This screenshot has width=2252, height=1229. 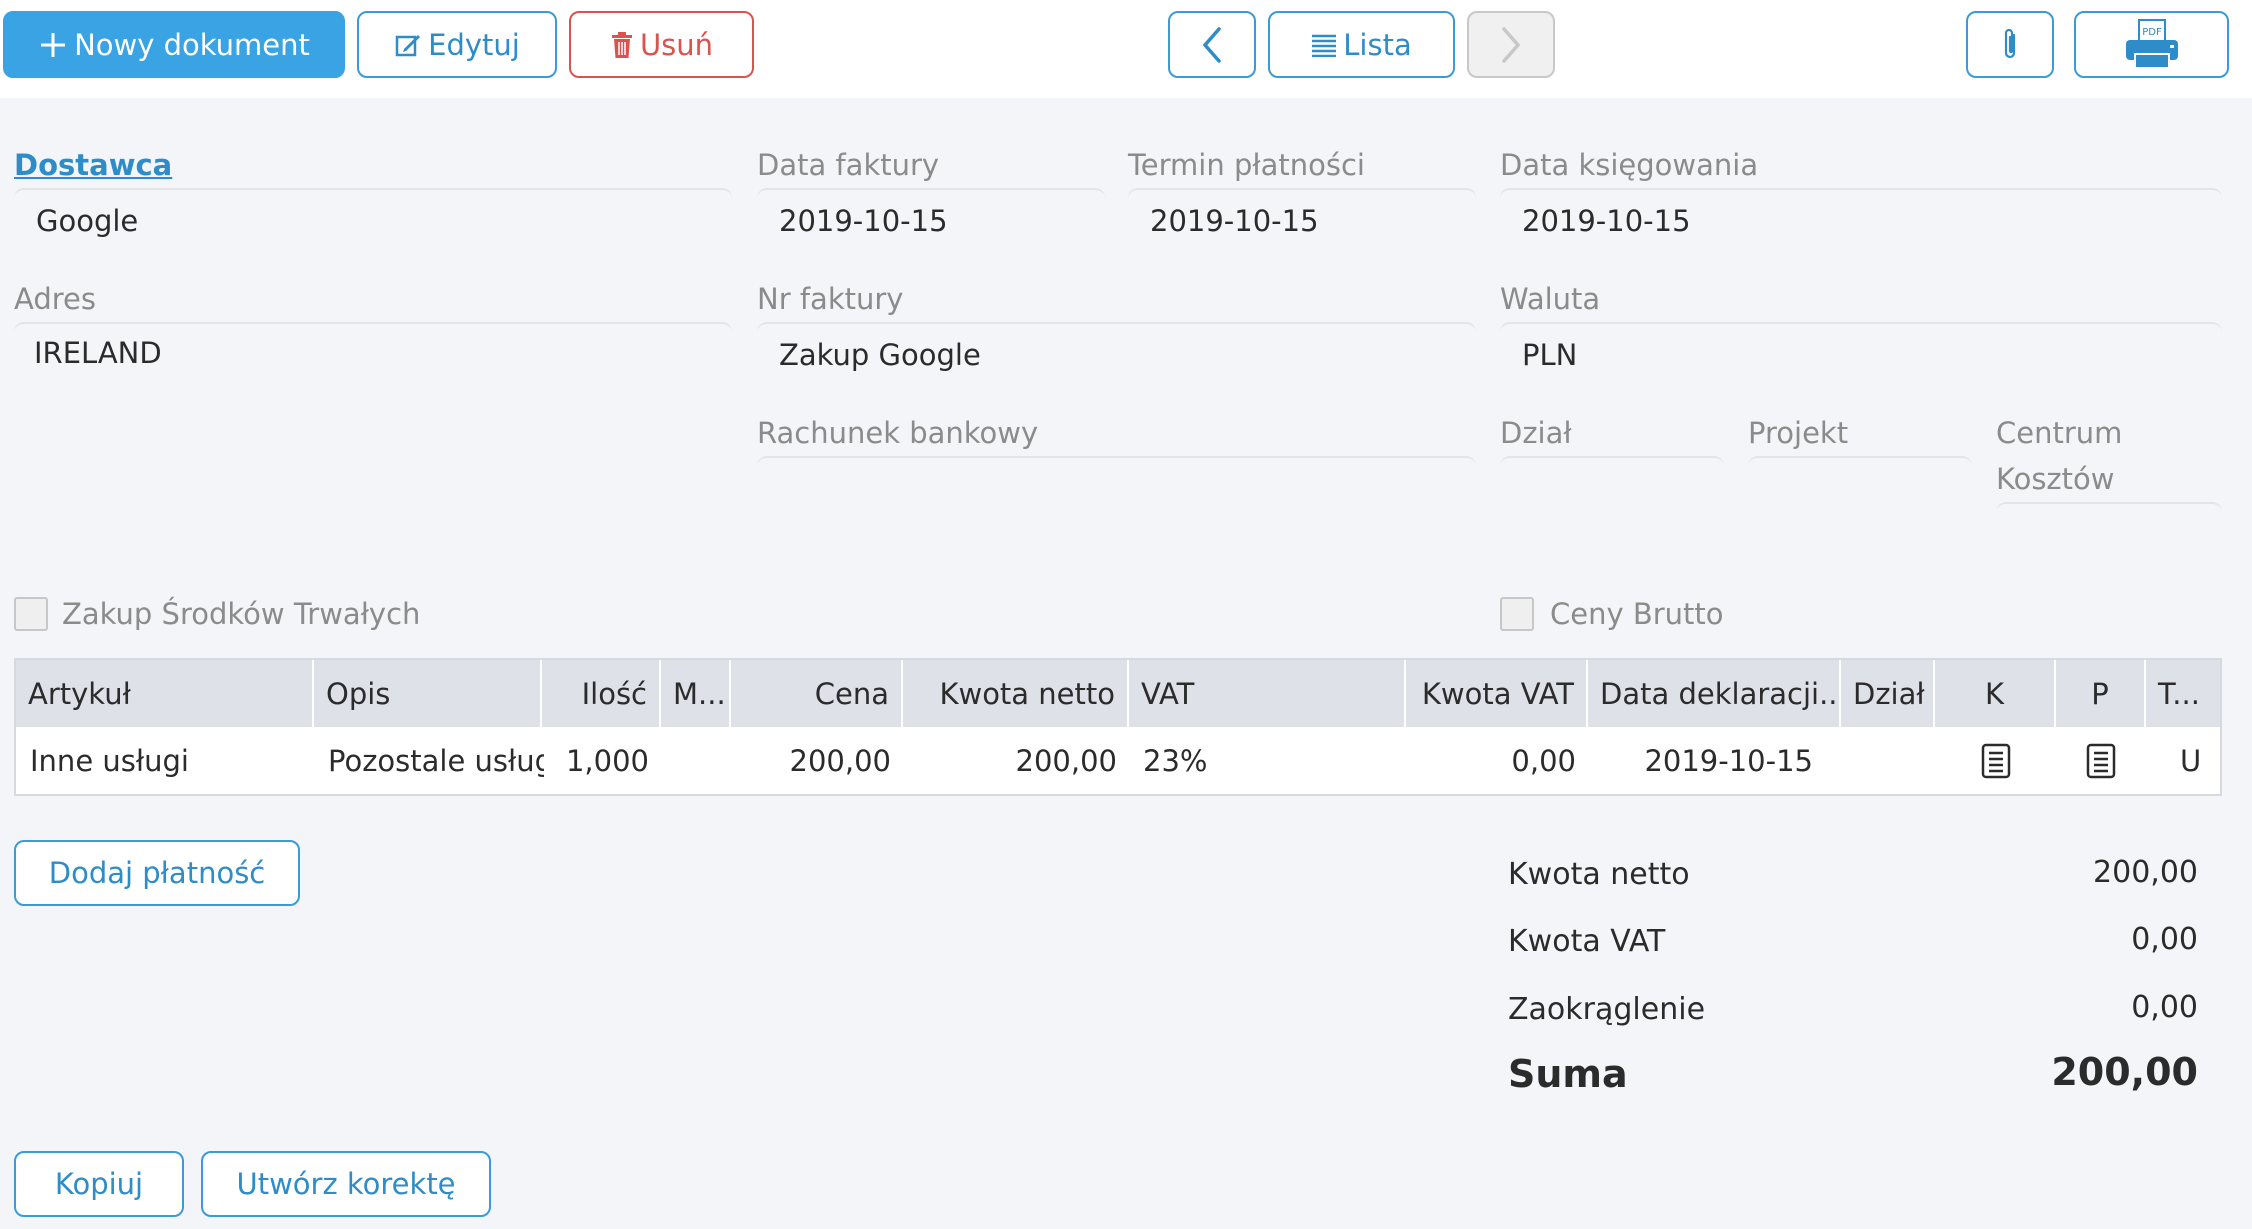 I want to click on payment-term-field: 2019-10-15, so click(x=1302, y=218).